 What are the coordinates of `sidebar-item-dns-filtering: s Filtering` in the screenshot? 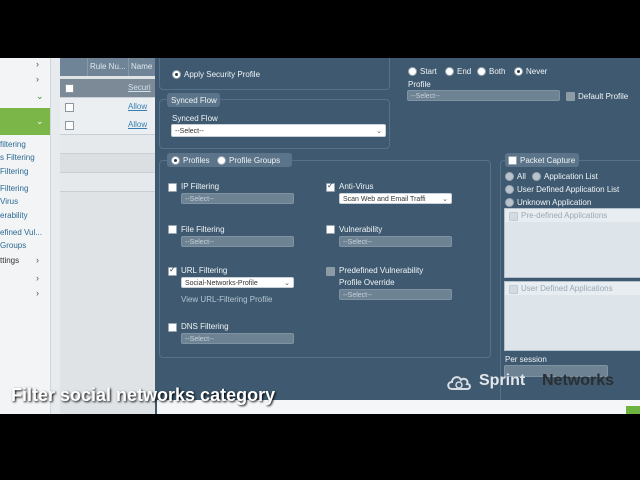 It's located at (25, 159).